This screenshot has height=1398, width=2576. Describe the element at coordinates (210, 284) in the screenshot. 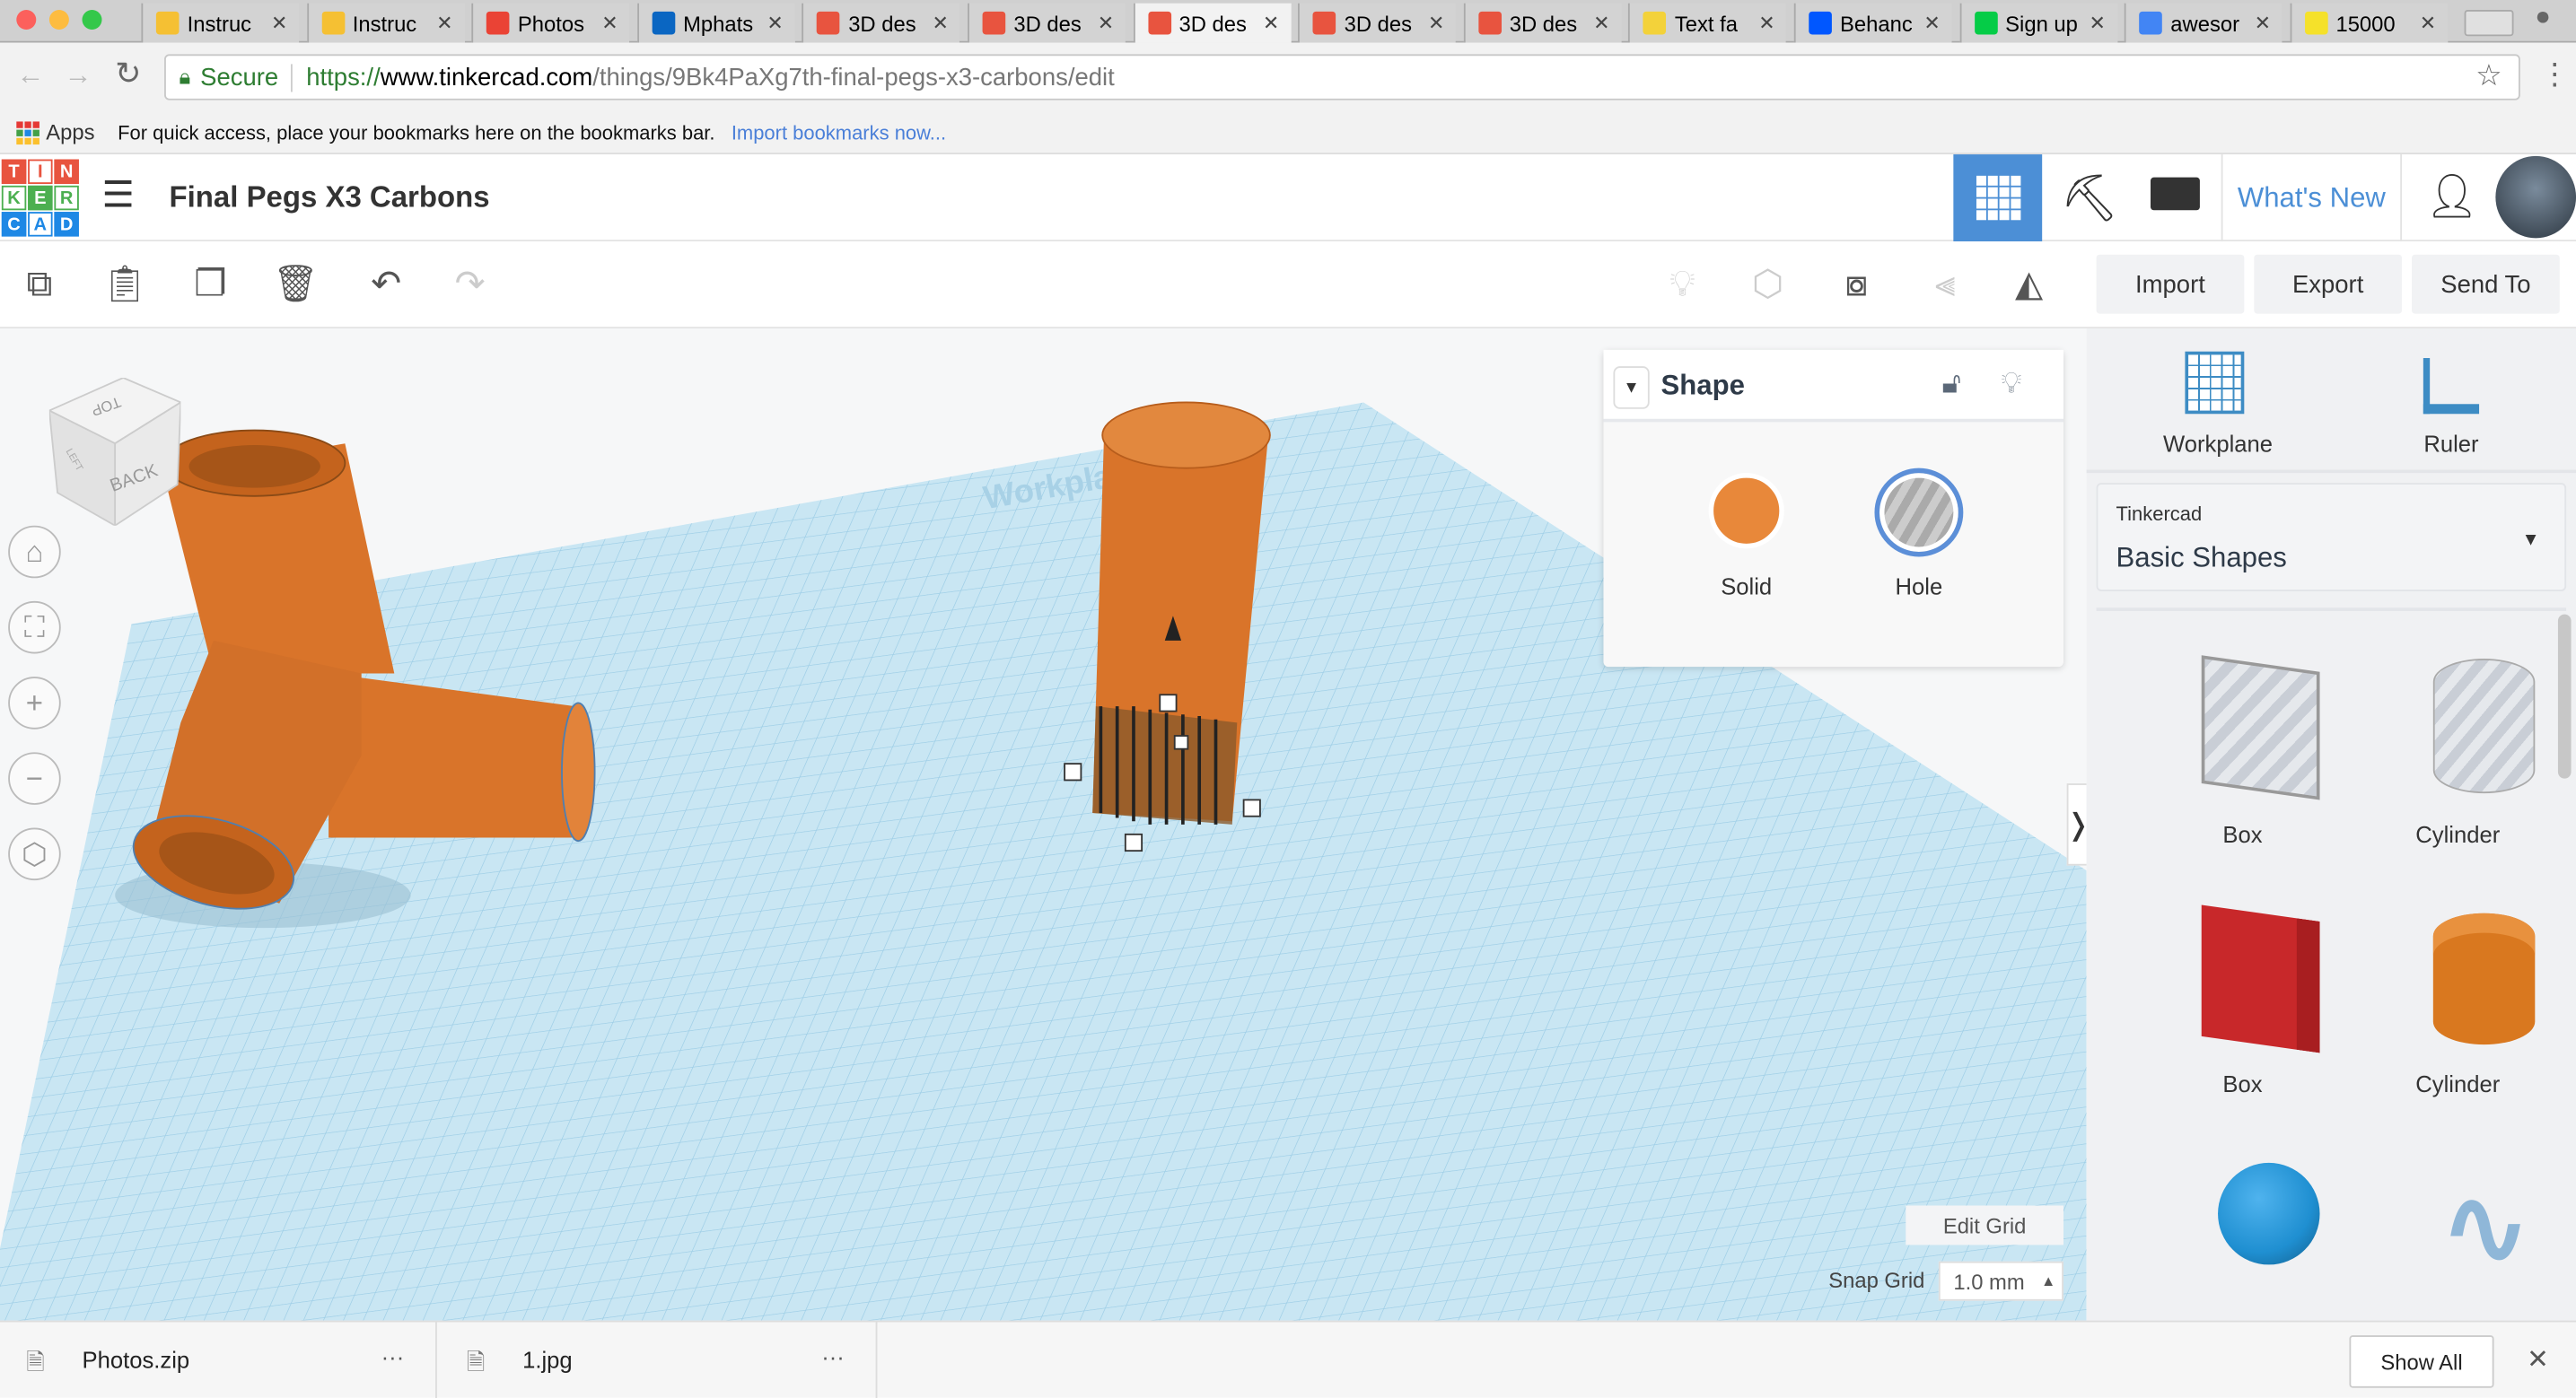

I see `duplicate-icon: ❐` at that location.